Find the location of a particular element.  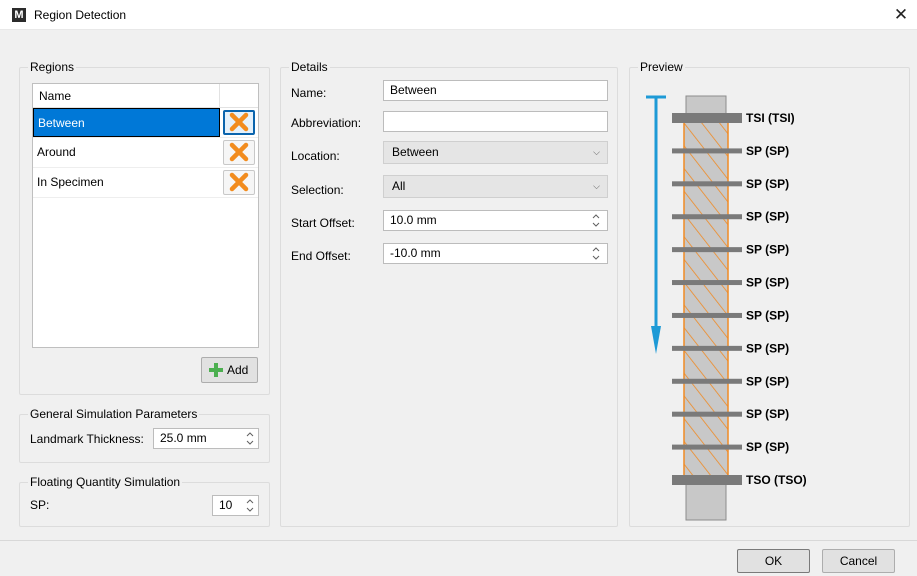

start-offset-label: Start Offset: is located at coordinates (323, 223).